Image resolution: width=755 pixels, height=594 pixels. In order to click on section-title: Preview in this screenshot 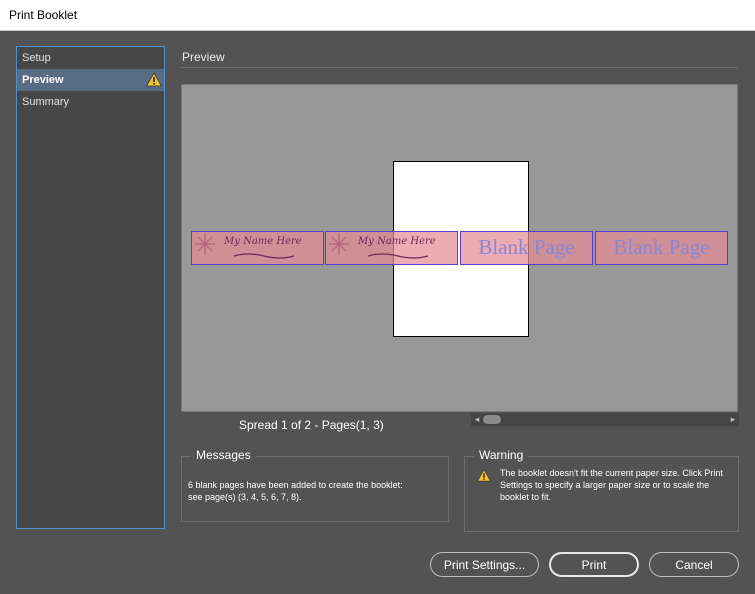, I will do `click(203, 57)`.